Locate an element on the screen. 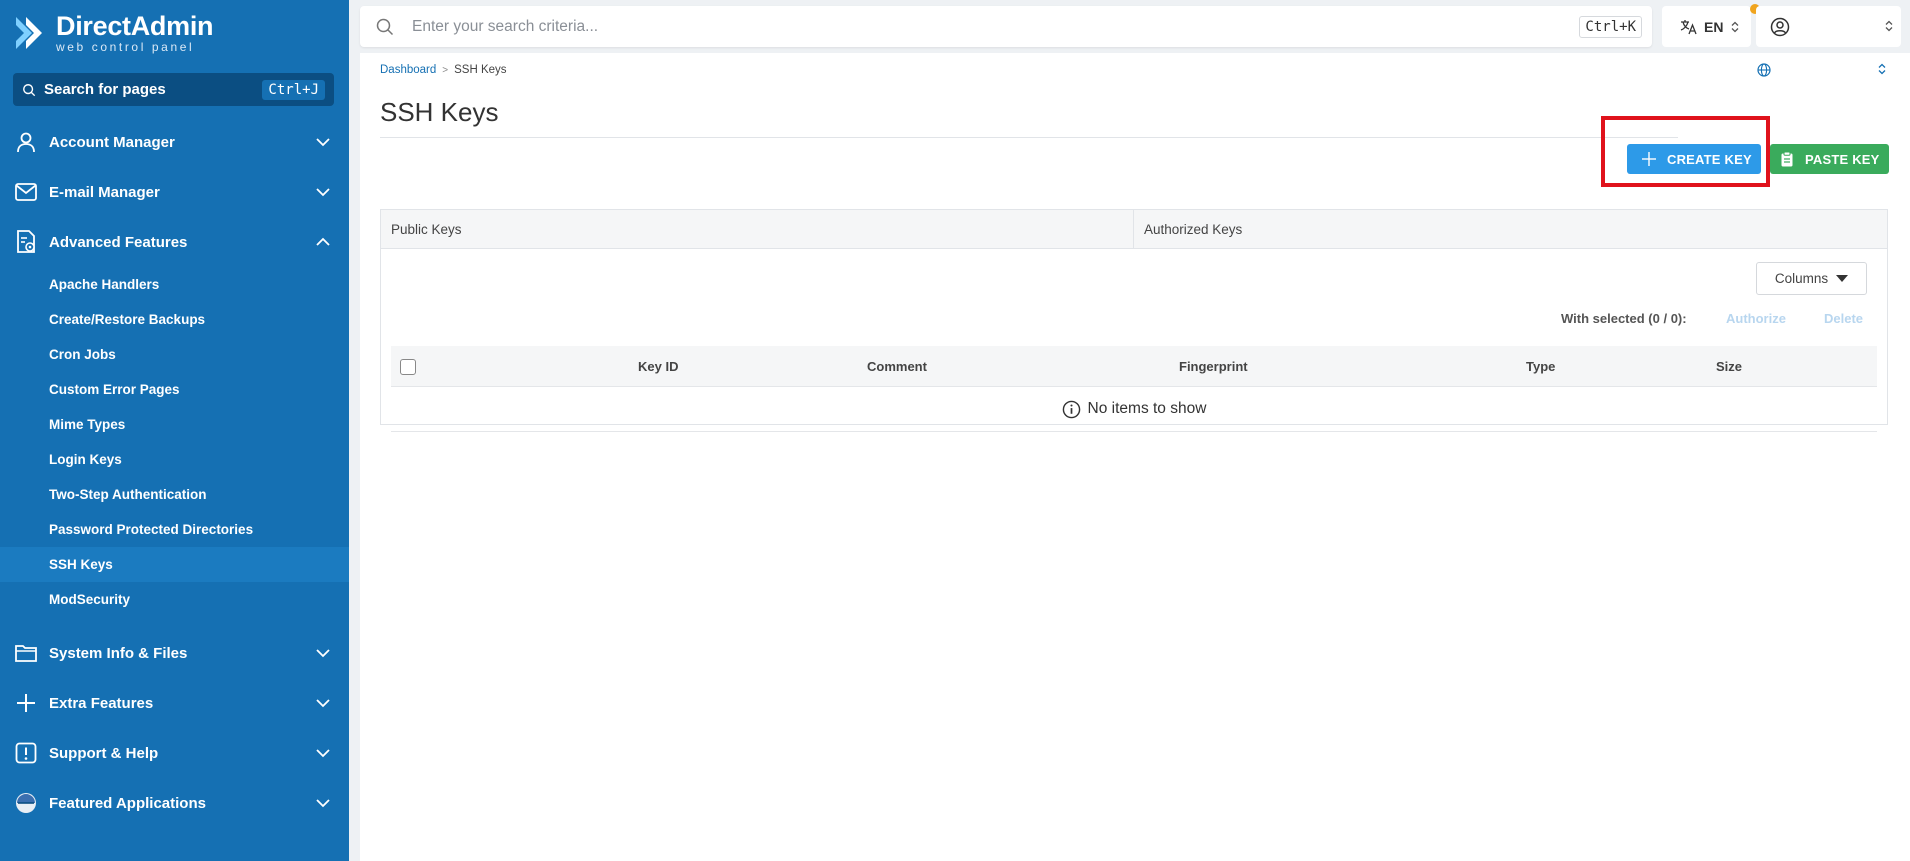 This screenshot has width=1910, height=861. language-label: EN is located at coordinates (1714, 26).